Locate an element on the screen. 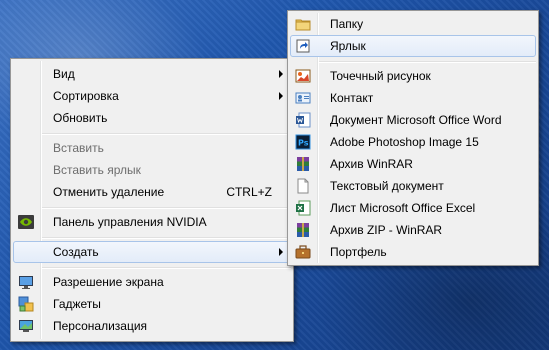 This screenshot has width=549, height=350. menu-item-label: Персонализация is located at coordinates (100, 326).